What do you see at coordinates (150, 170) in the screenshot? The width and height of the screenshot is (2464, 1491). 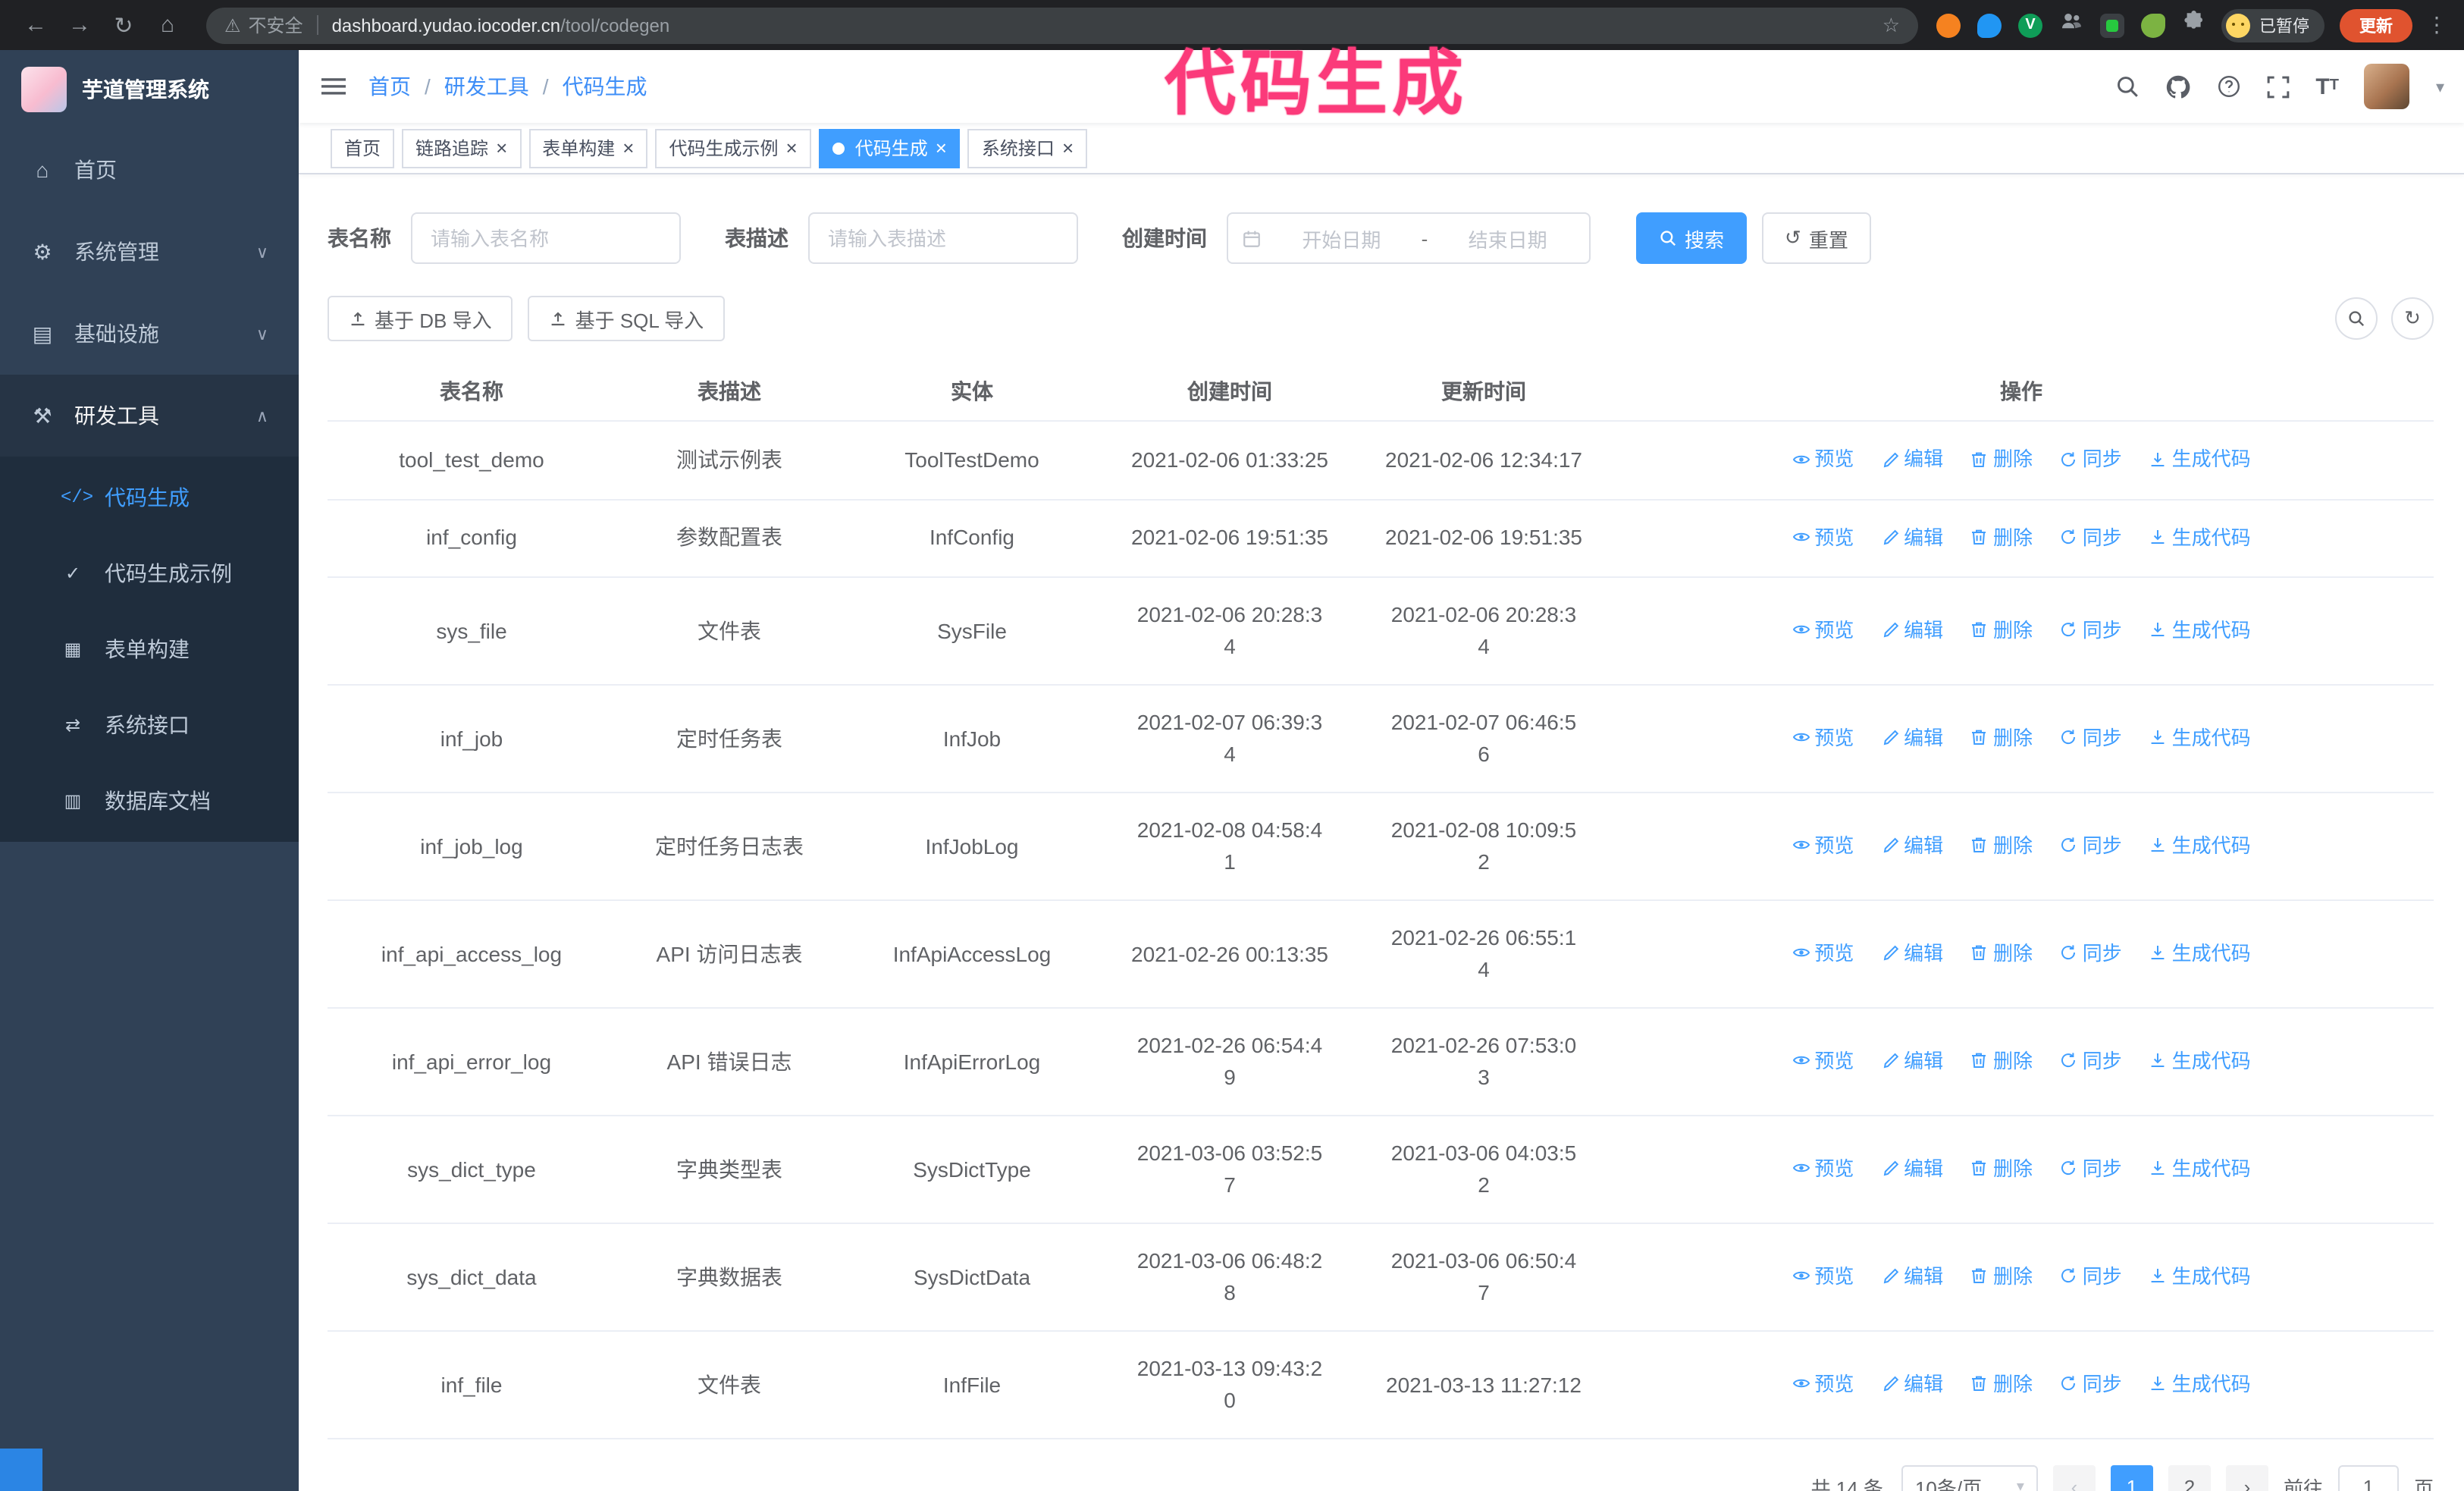 I see `sidebar-item-home: ⌂ 首页` at bounding box center [150, 170].